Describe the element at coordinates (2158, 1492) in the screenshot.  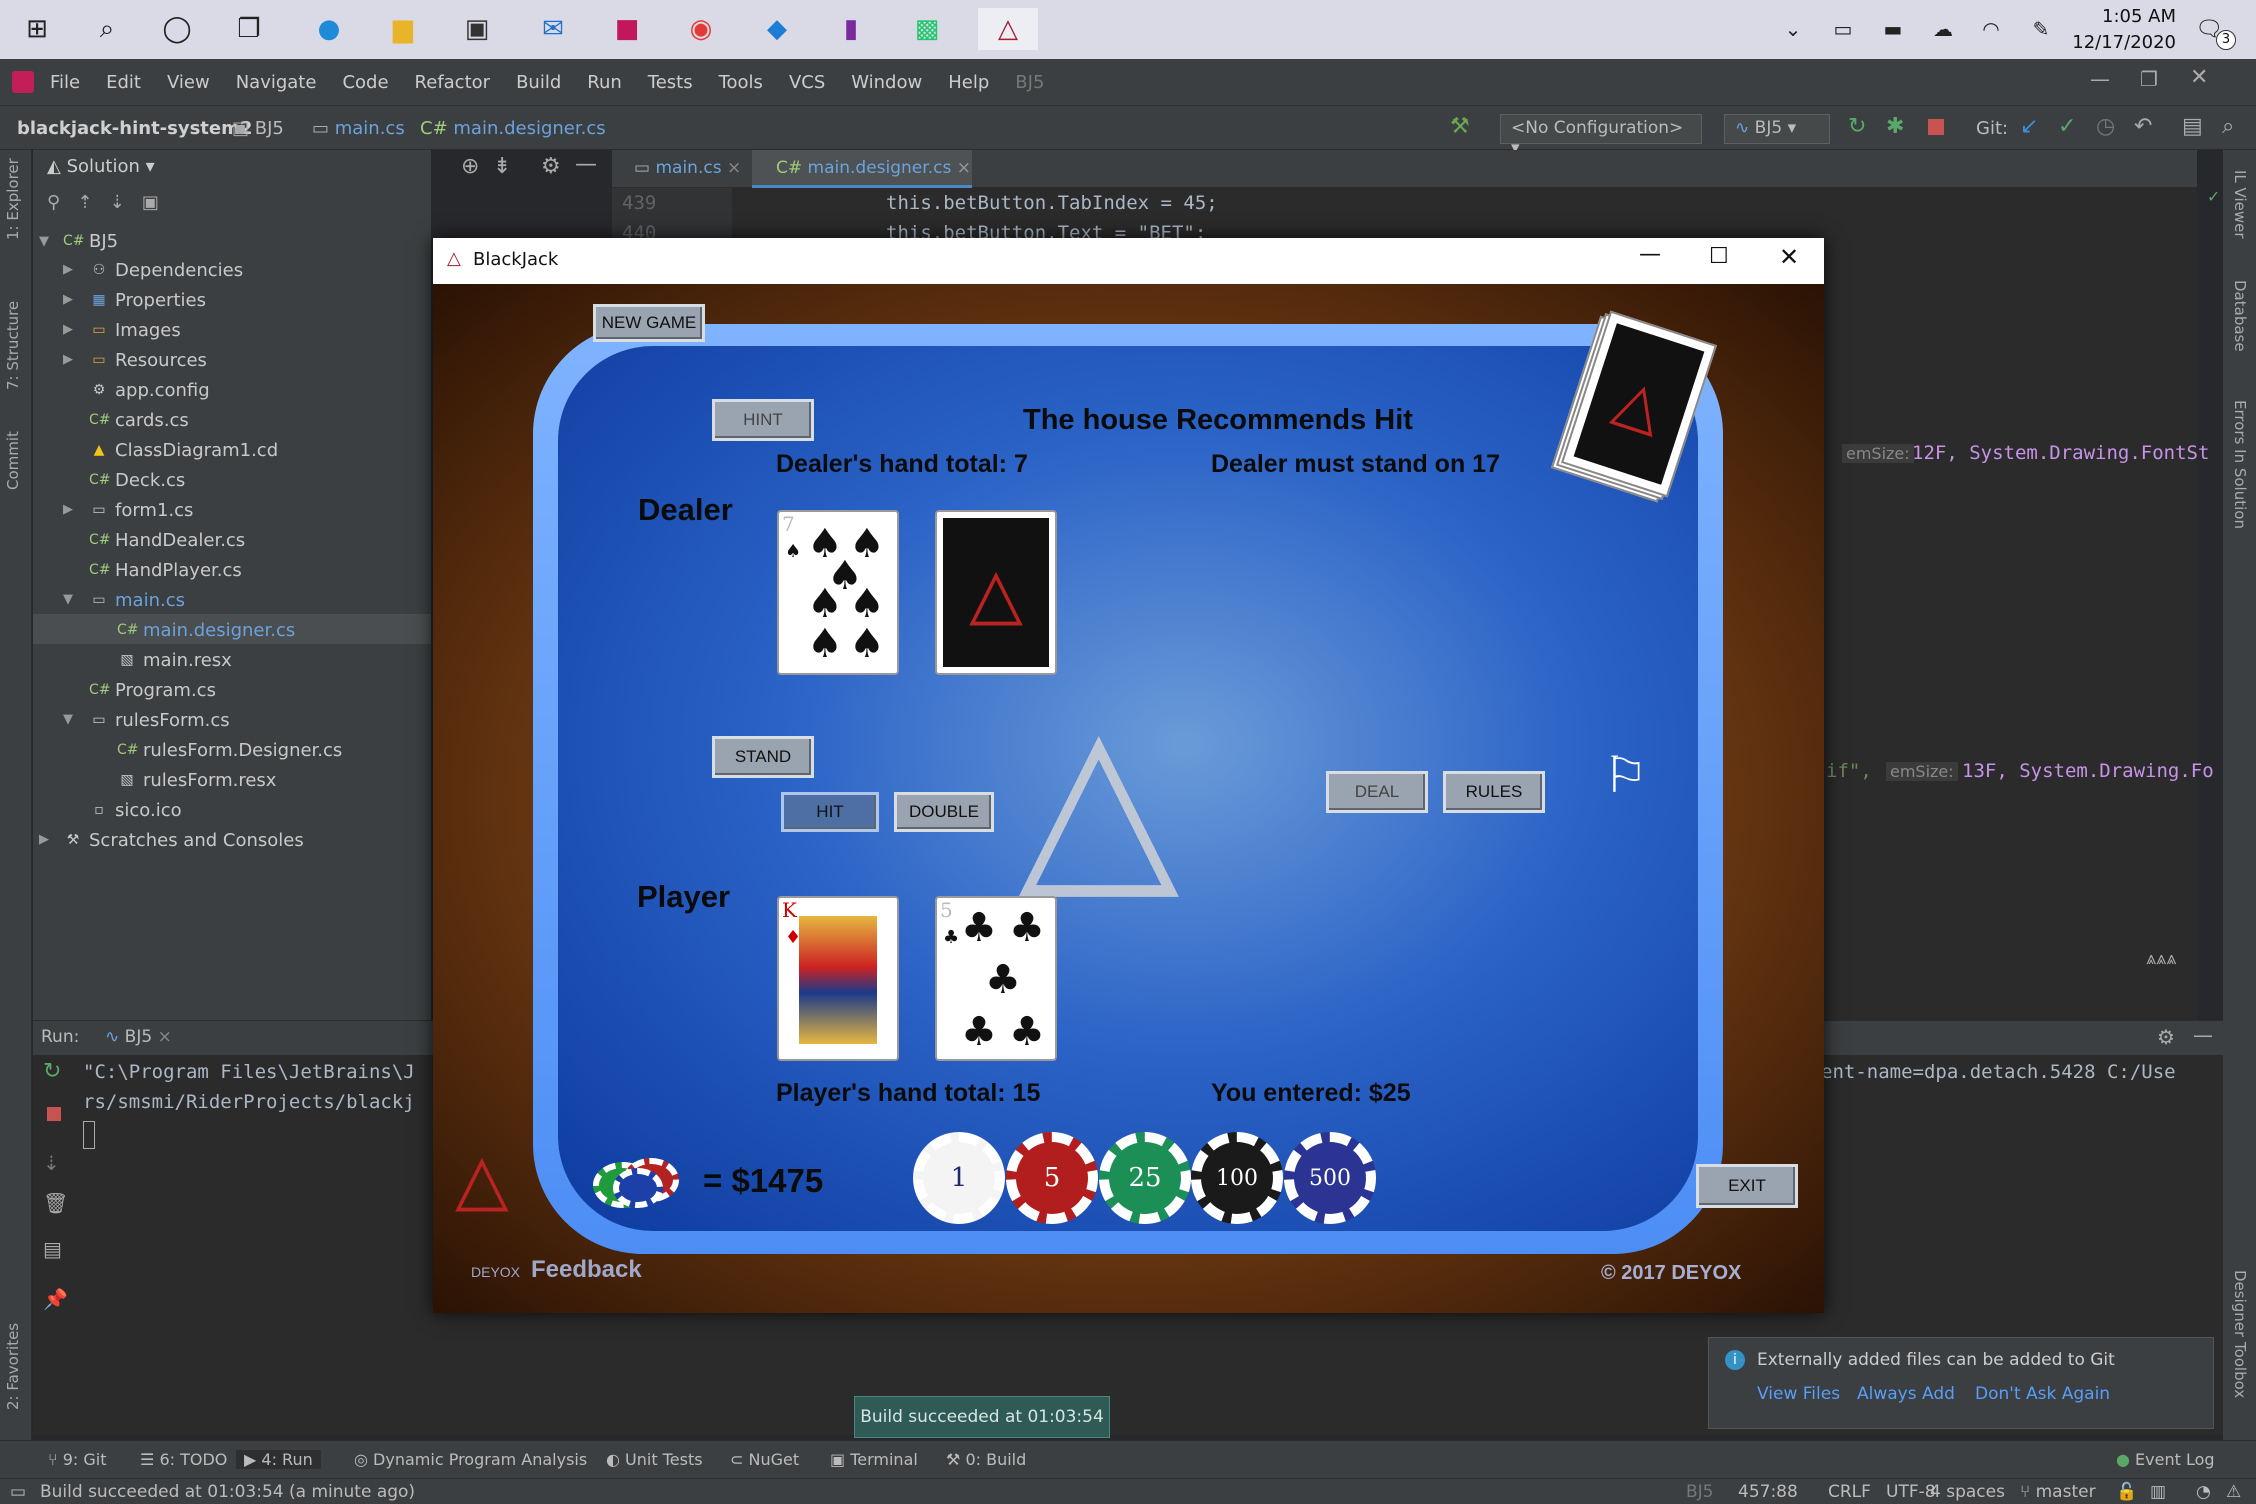
I see `memory-indicator-icon: ▥` at that location.